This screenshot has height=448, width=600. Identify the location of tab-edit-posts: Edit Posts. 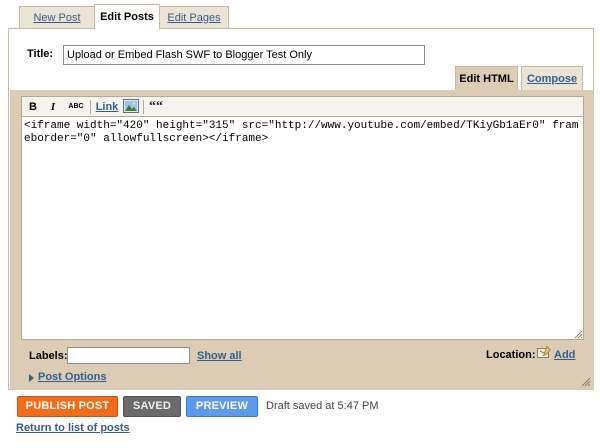
(127, 17).